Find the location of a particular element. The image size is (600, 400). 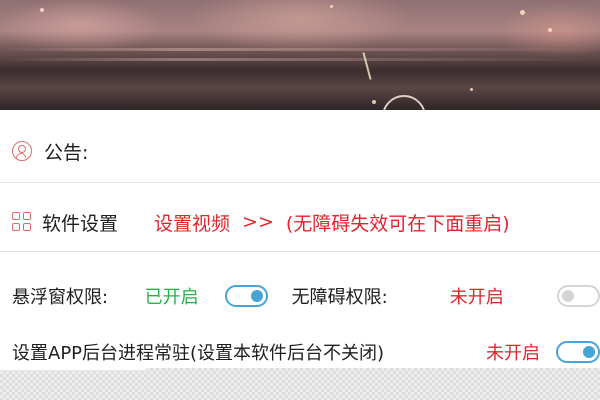

strip-cover is located at coordinates (73, 367).